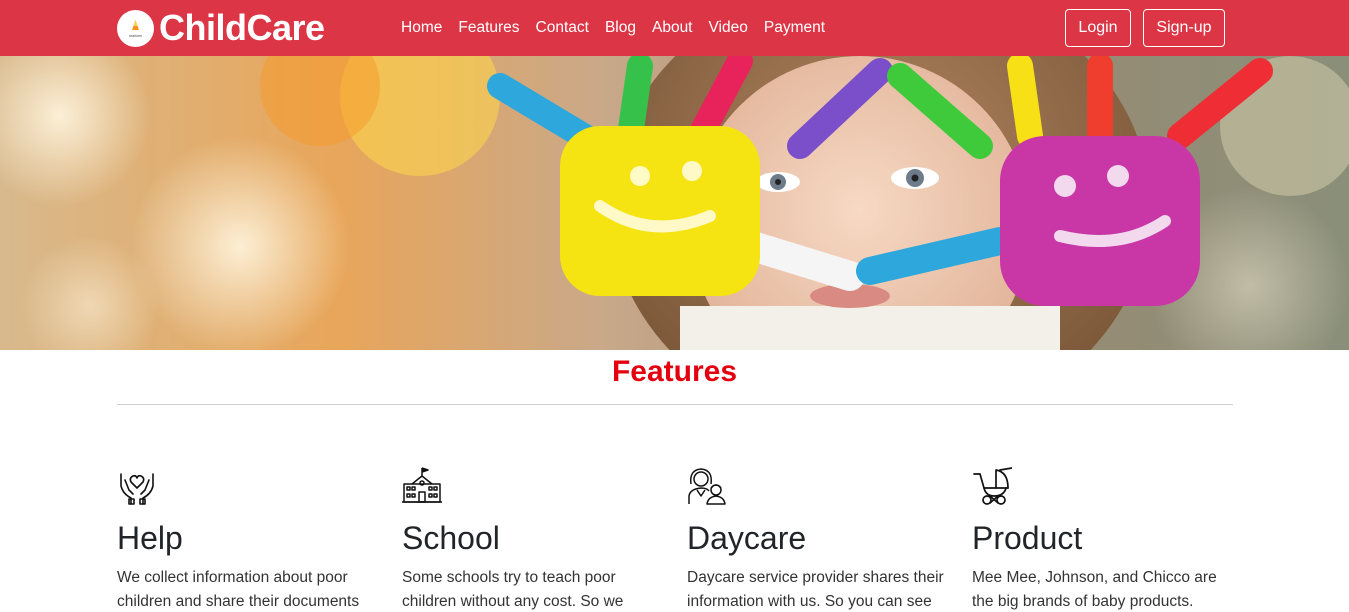 This screenshot has height=612, width=1349. What do you see at coordinates (620, 28) in the screenshot?
I see `nav-blog: Blog` at bounding box center [620, 28].